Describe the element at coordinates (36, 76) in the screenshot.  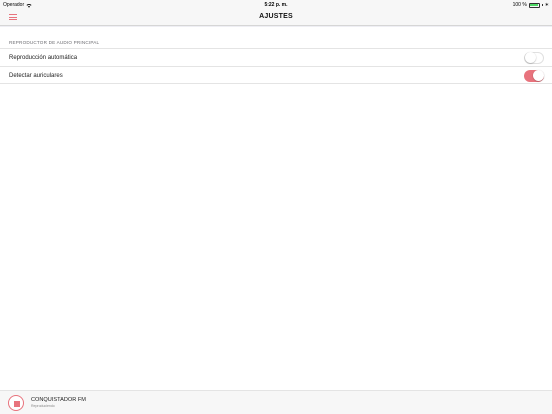
I see `setting-label: Detectar auriculares` at that location.